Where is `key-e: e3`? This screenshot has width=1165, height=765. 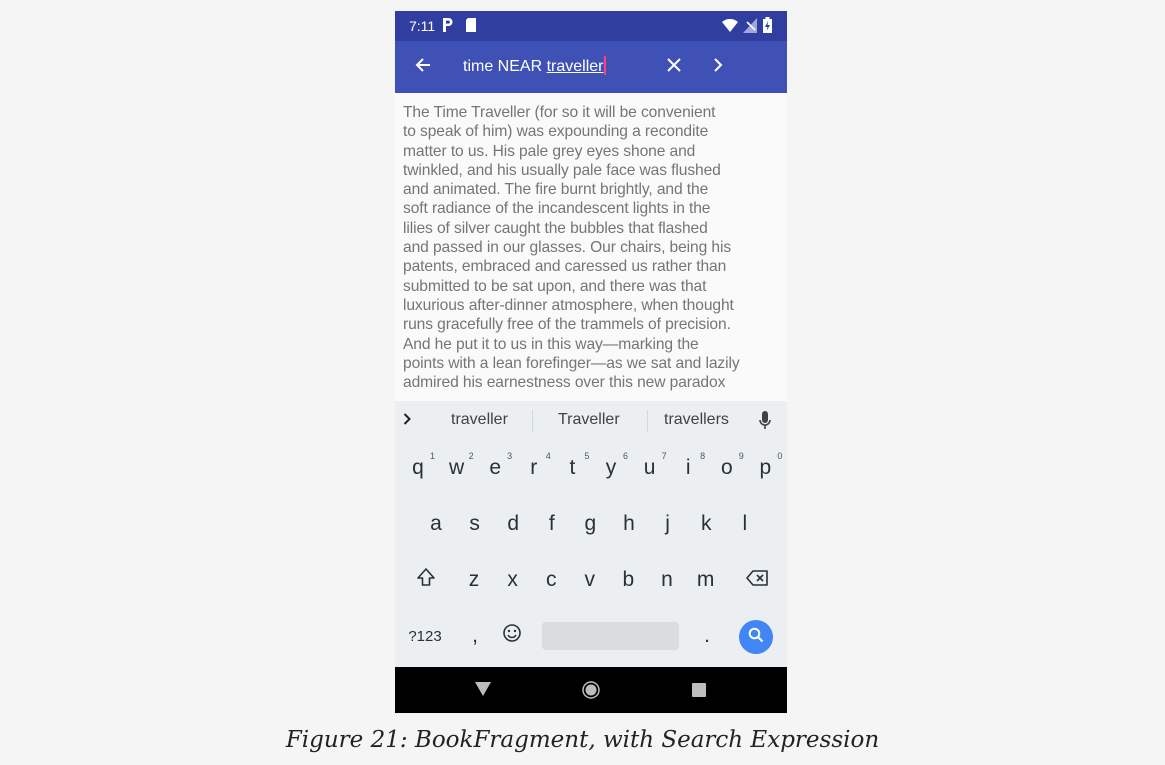 key-e: e3 is located at coordinates (495, 468).